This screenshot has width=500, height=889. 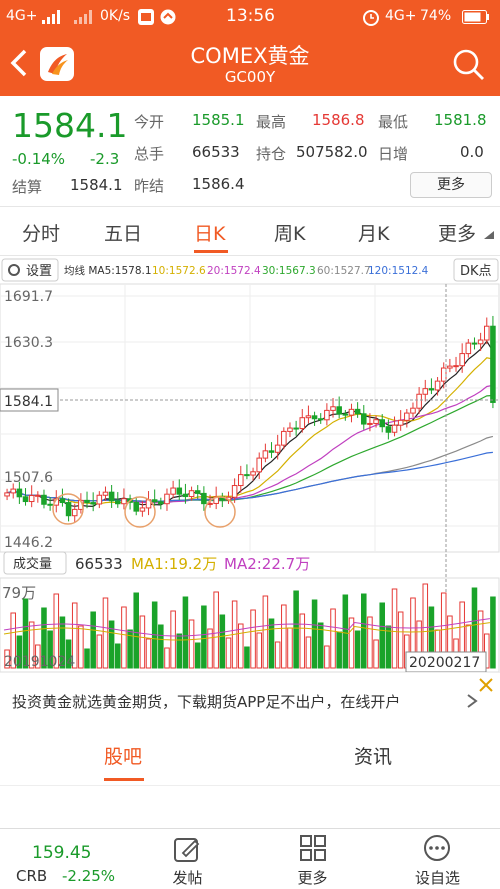 I want to click on tab-monthly-k: 月K, so click(x=373, y=232).